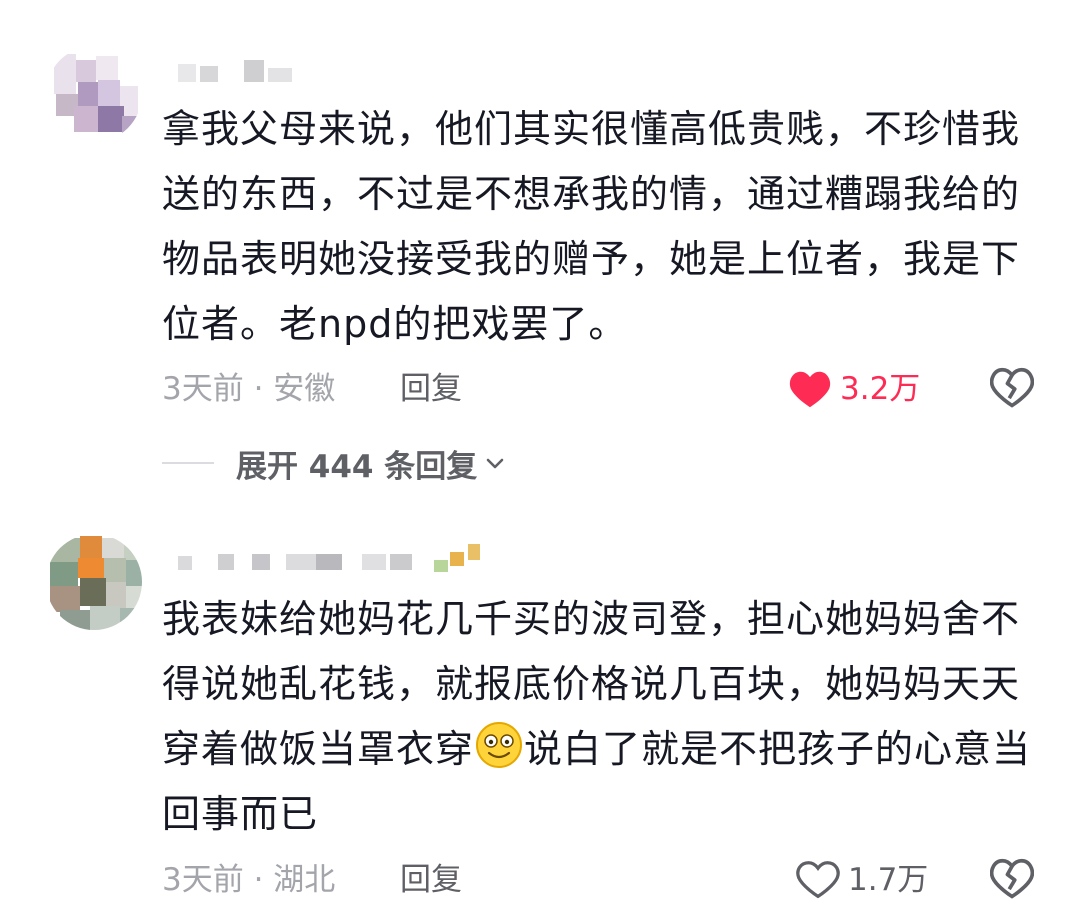 The image size is (1080, 906). I want to click on expand-replies-button: 展开 444 条回复, so click(334, 464).